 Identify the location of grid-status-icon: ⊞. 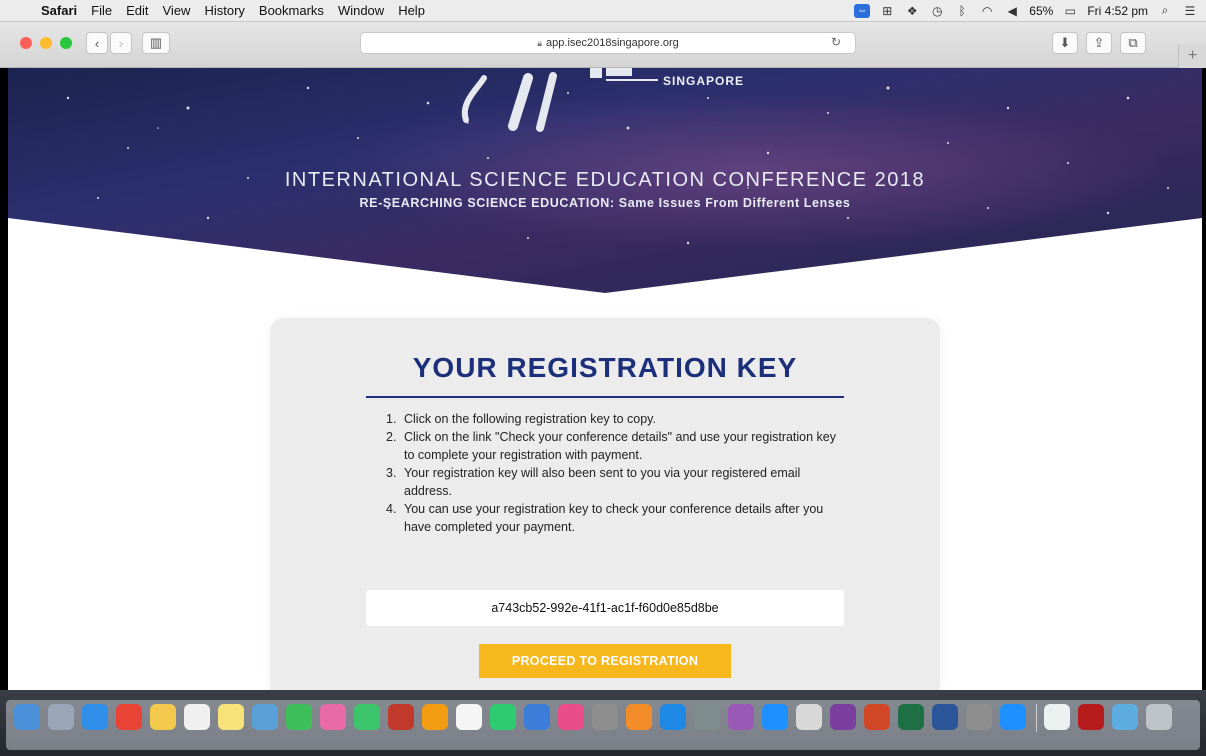
(887, 11).